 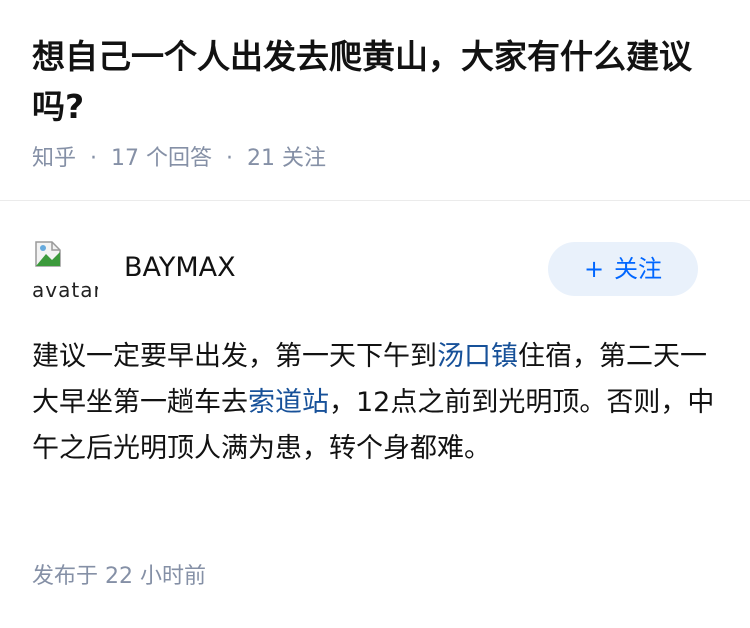 What do you see at coordinates (65, 290) in the screenshot?
I see `avatar-alt-text: avatar` at bounding box center [65, 290].